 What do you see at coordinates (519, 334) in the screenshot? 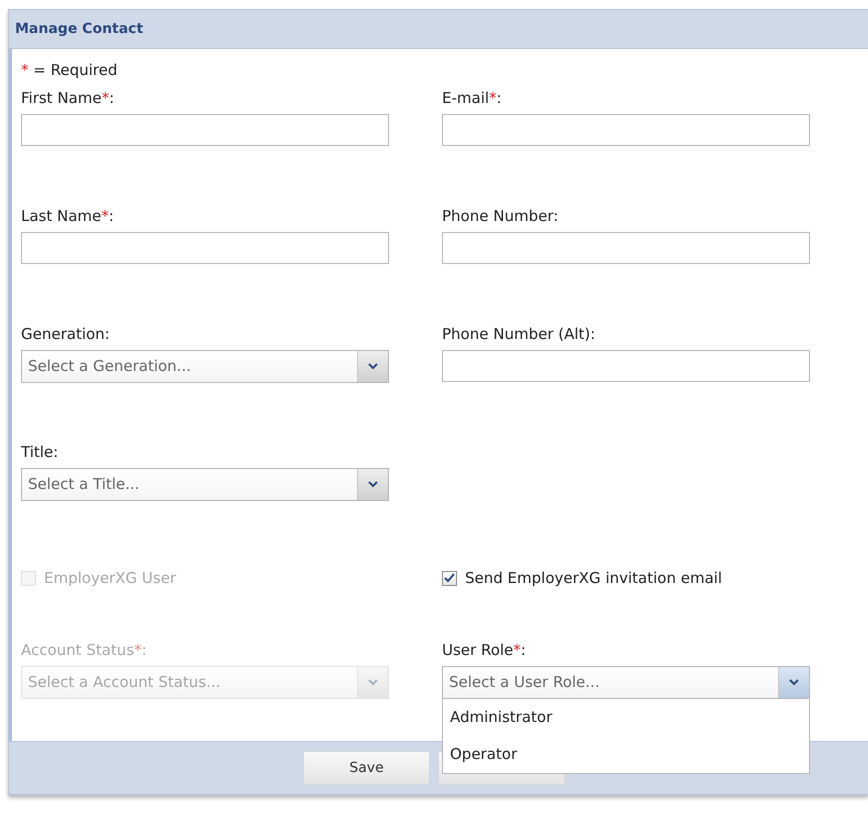
I see `field-label: Phone Number (Alt):` at bounding box center [519, 334].